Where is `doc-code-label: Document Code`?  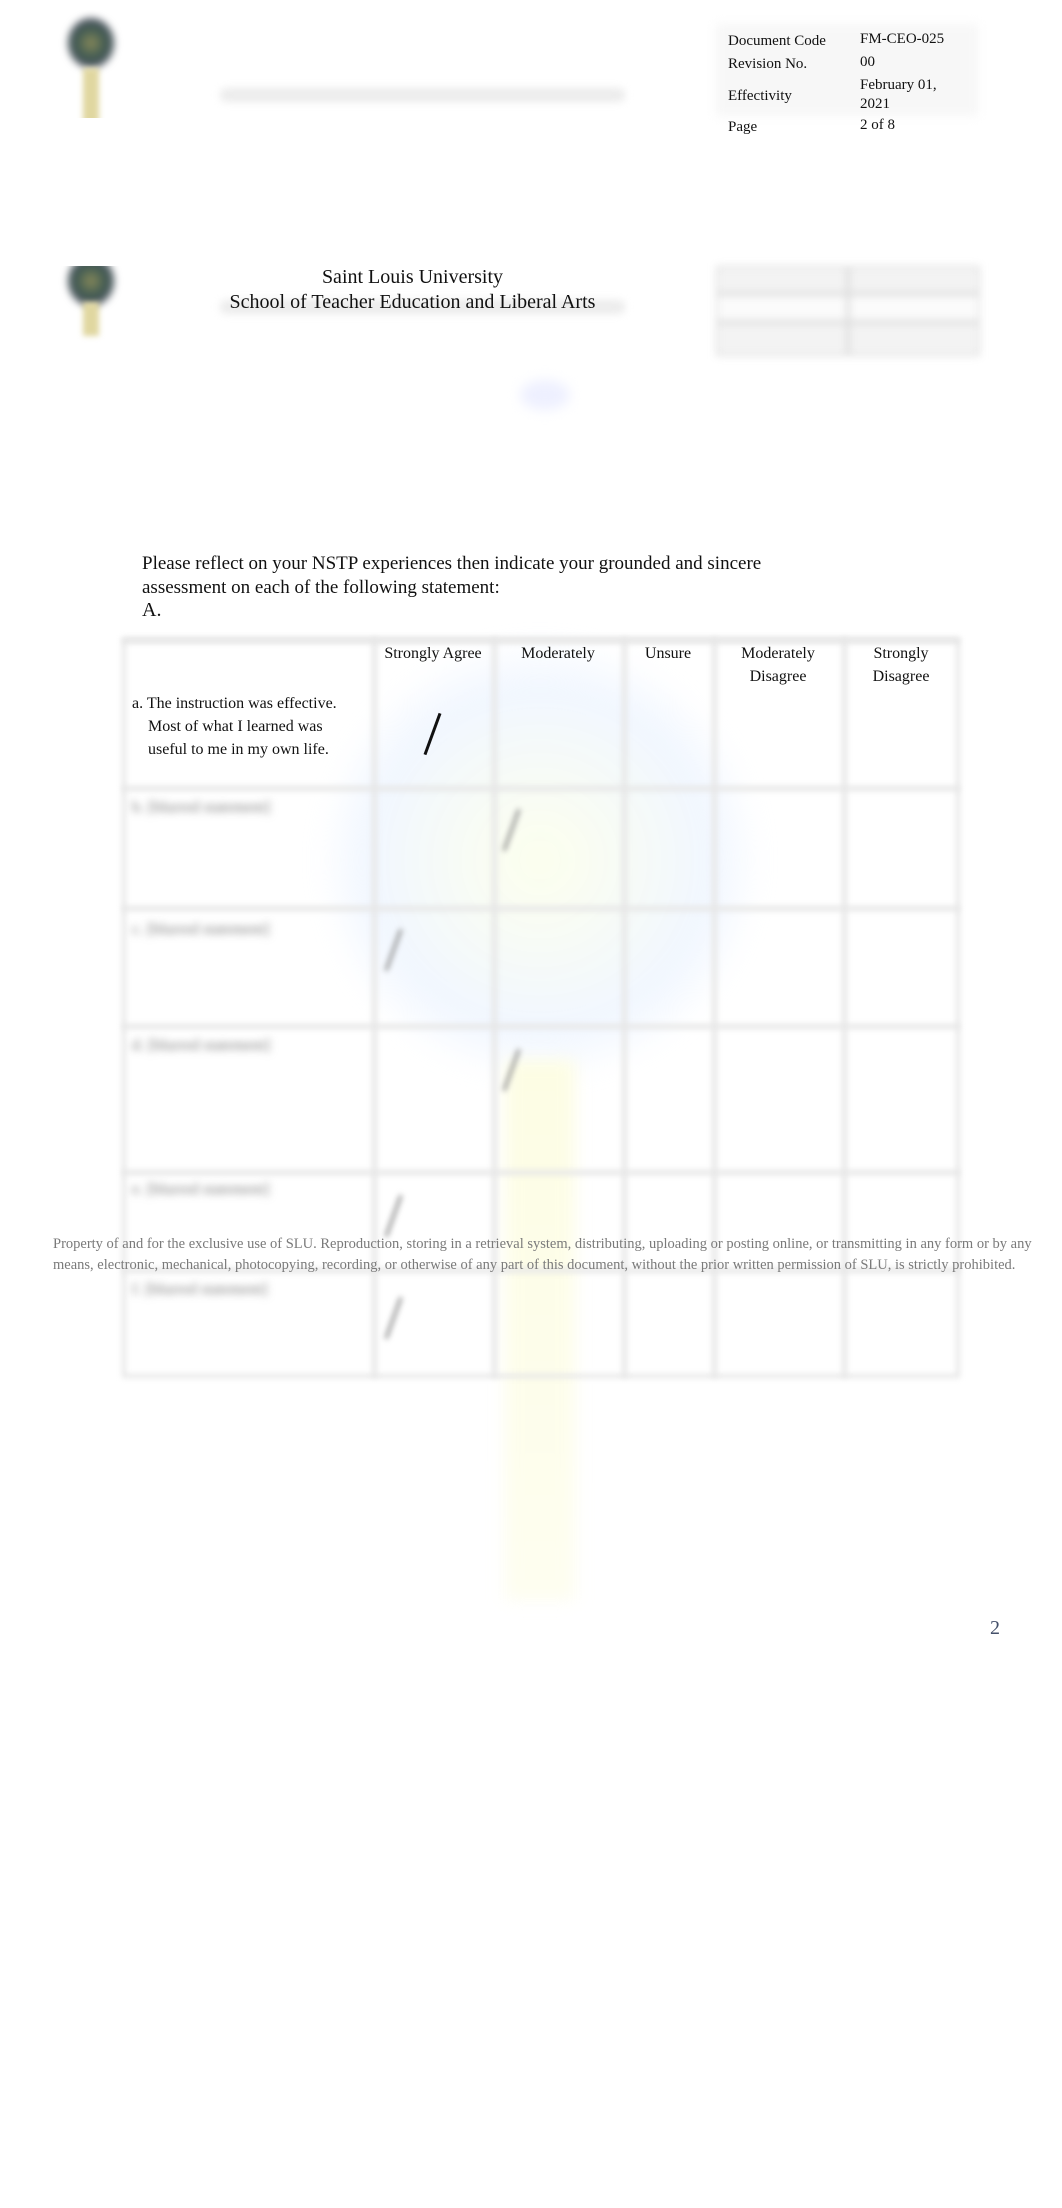
doc-code-label: Document Code is located at coordinates (777, 41).